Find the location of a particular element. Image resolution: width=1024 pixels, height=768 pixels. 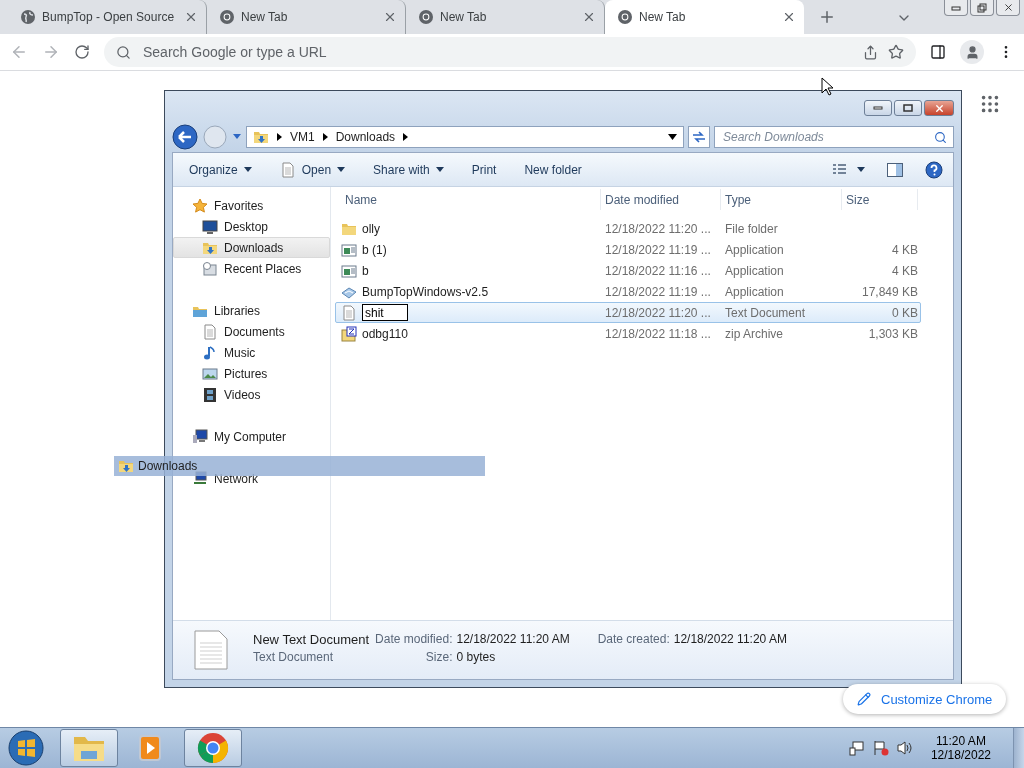

computer-icon is located at coordinates (200, 436).